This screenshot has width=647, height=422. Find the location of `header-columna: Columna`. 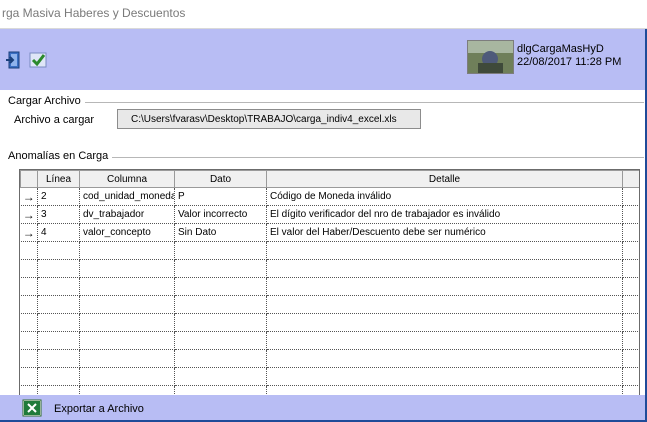

header-columna: Columna is located at coordinates (127, 179).